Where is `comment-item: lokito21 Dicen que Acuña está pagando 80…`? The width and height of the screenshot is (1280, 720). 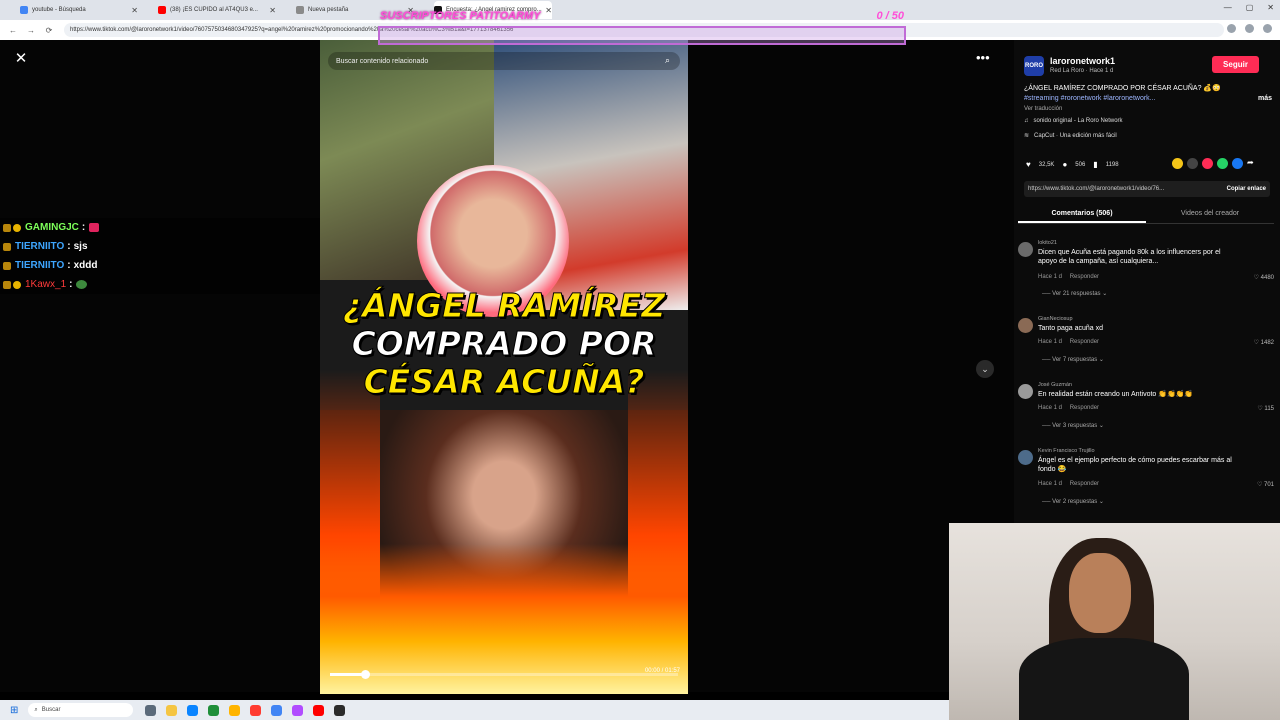
comment-item: lokito21 Dicen que Acuña está pagando 80… is located at coordinates (1146, 271).